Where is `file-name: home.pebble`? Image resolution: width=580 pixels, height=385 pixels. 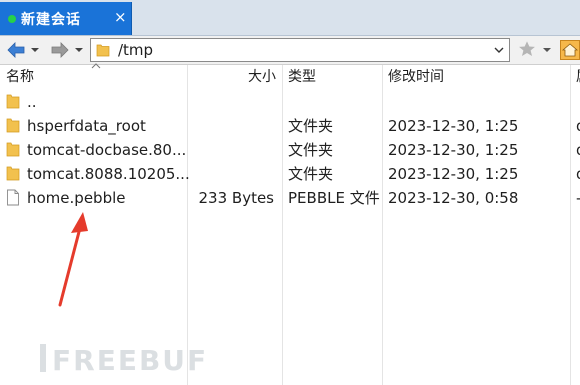
file-name: home.pebble is located at coordinates (76, 198).